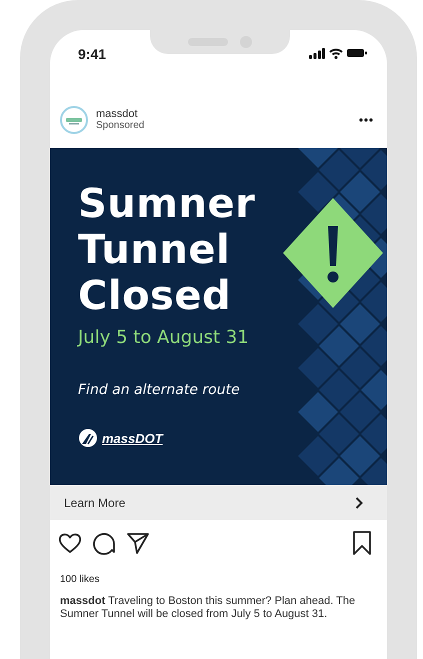  What do you see at coordinates (88, 438) in the screenshot?
I see `road-logo-icon` at bounding box center [88, 438].